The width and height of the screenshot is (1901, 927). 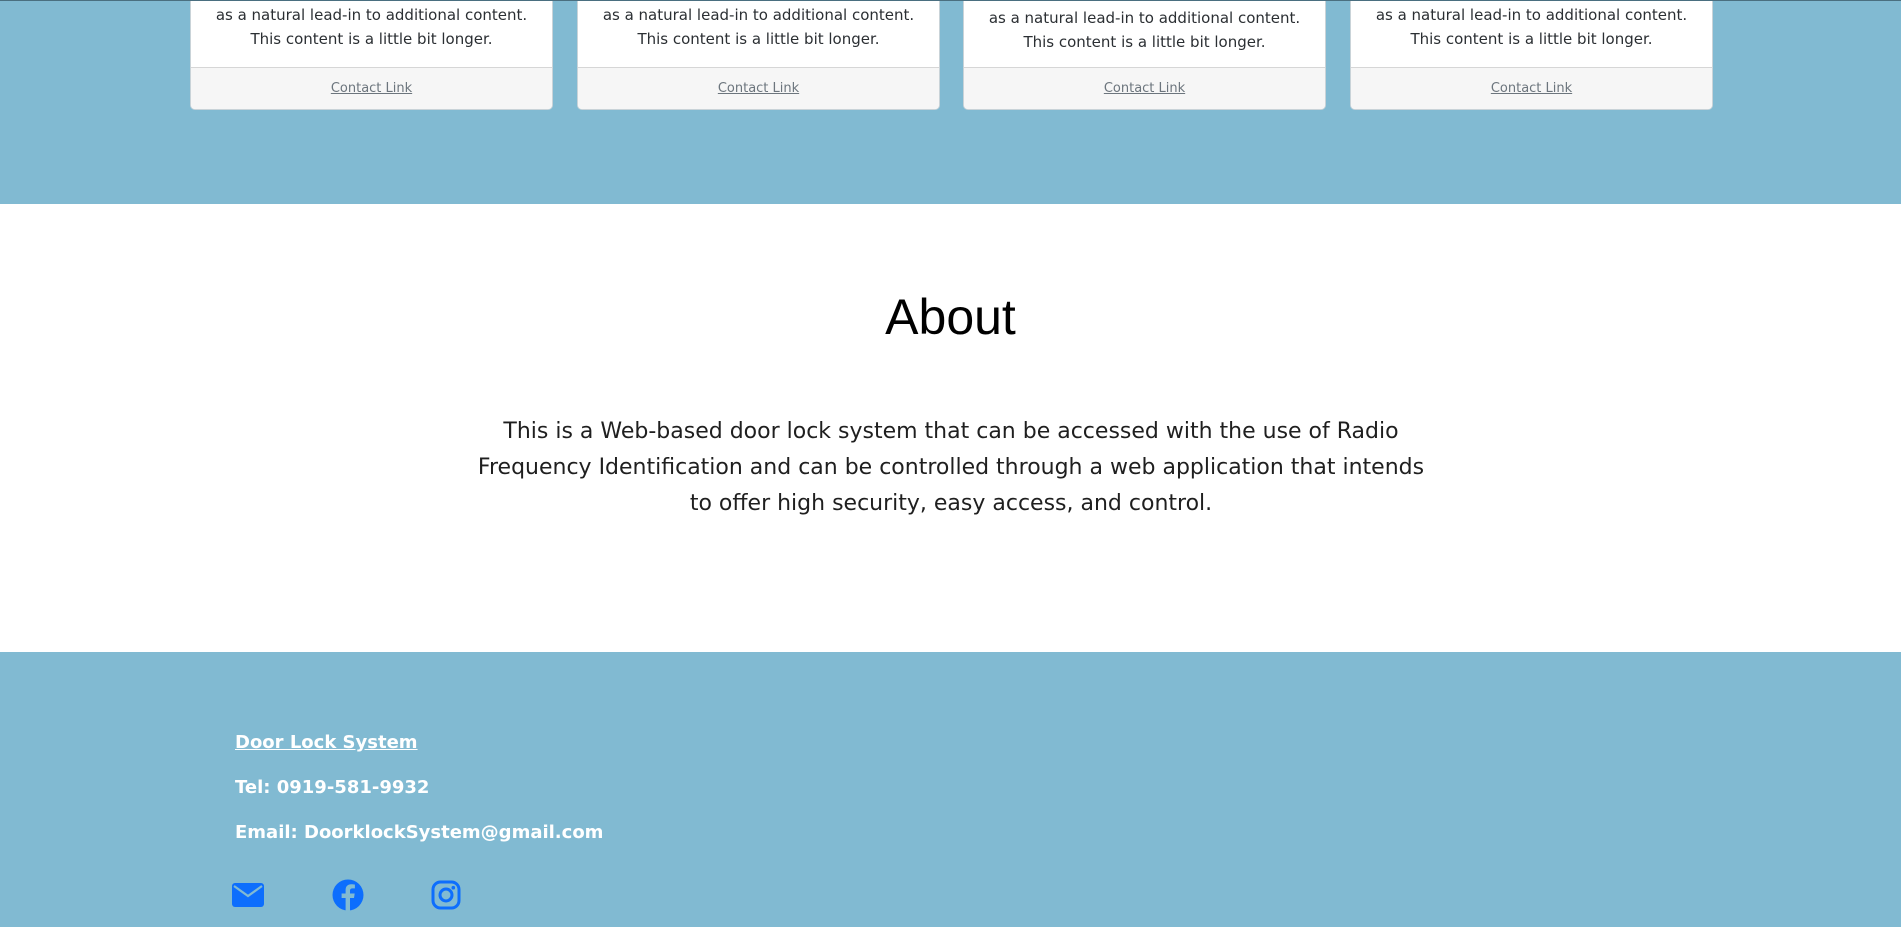 What do you see at coordinates (332, 787) in the screenshot?
I see `footer-tel: Tel: 0919-581-9932` at bounding box center [332, 787].